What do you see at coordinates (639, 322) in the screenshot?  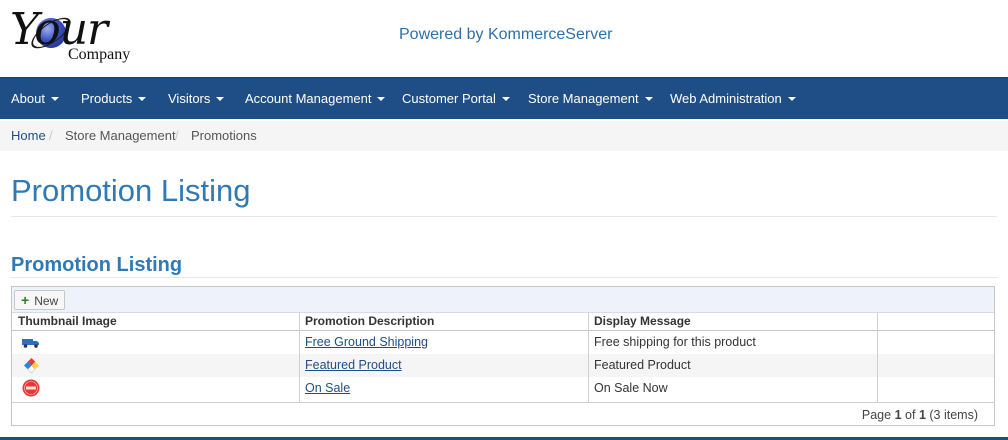 I see `column-header-message: Display Message` at bounding box center [639, 322].